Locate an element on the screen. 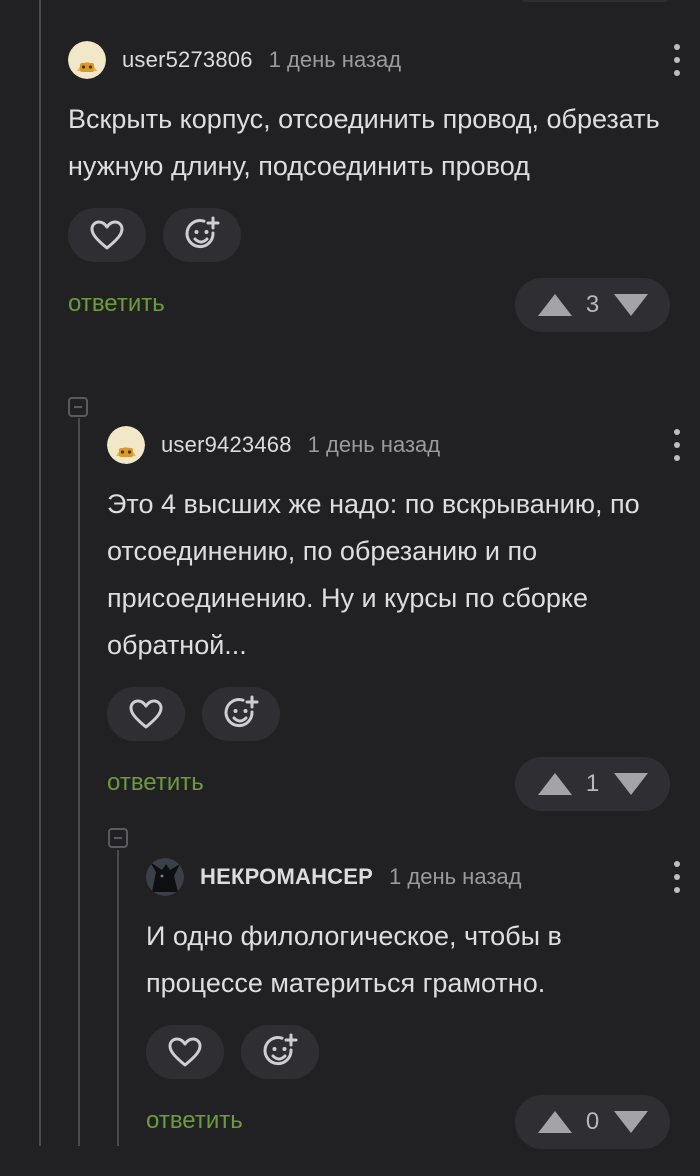 Image resolution: width=700 pixels, height=1176 pixels. comment-footer: ответить 0 is located at coordinates (423, 1122).